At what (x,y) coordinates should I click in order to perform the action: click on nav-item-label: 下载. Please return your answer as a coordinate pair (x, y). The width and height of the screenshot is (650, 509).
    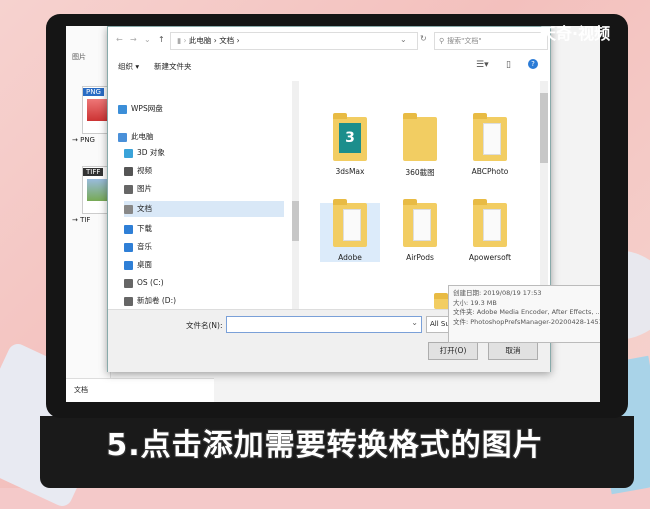
    Looking at the image, I should click on (144, 228).